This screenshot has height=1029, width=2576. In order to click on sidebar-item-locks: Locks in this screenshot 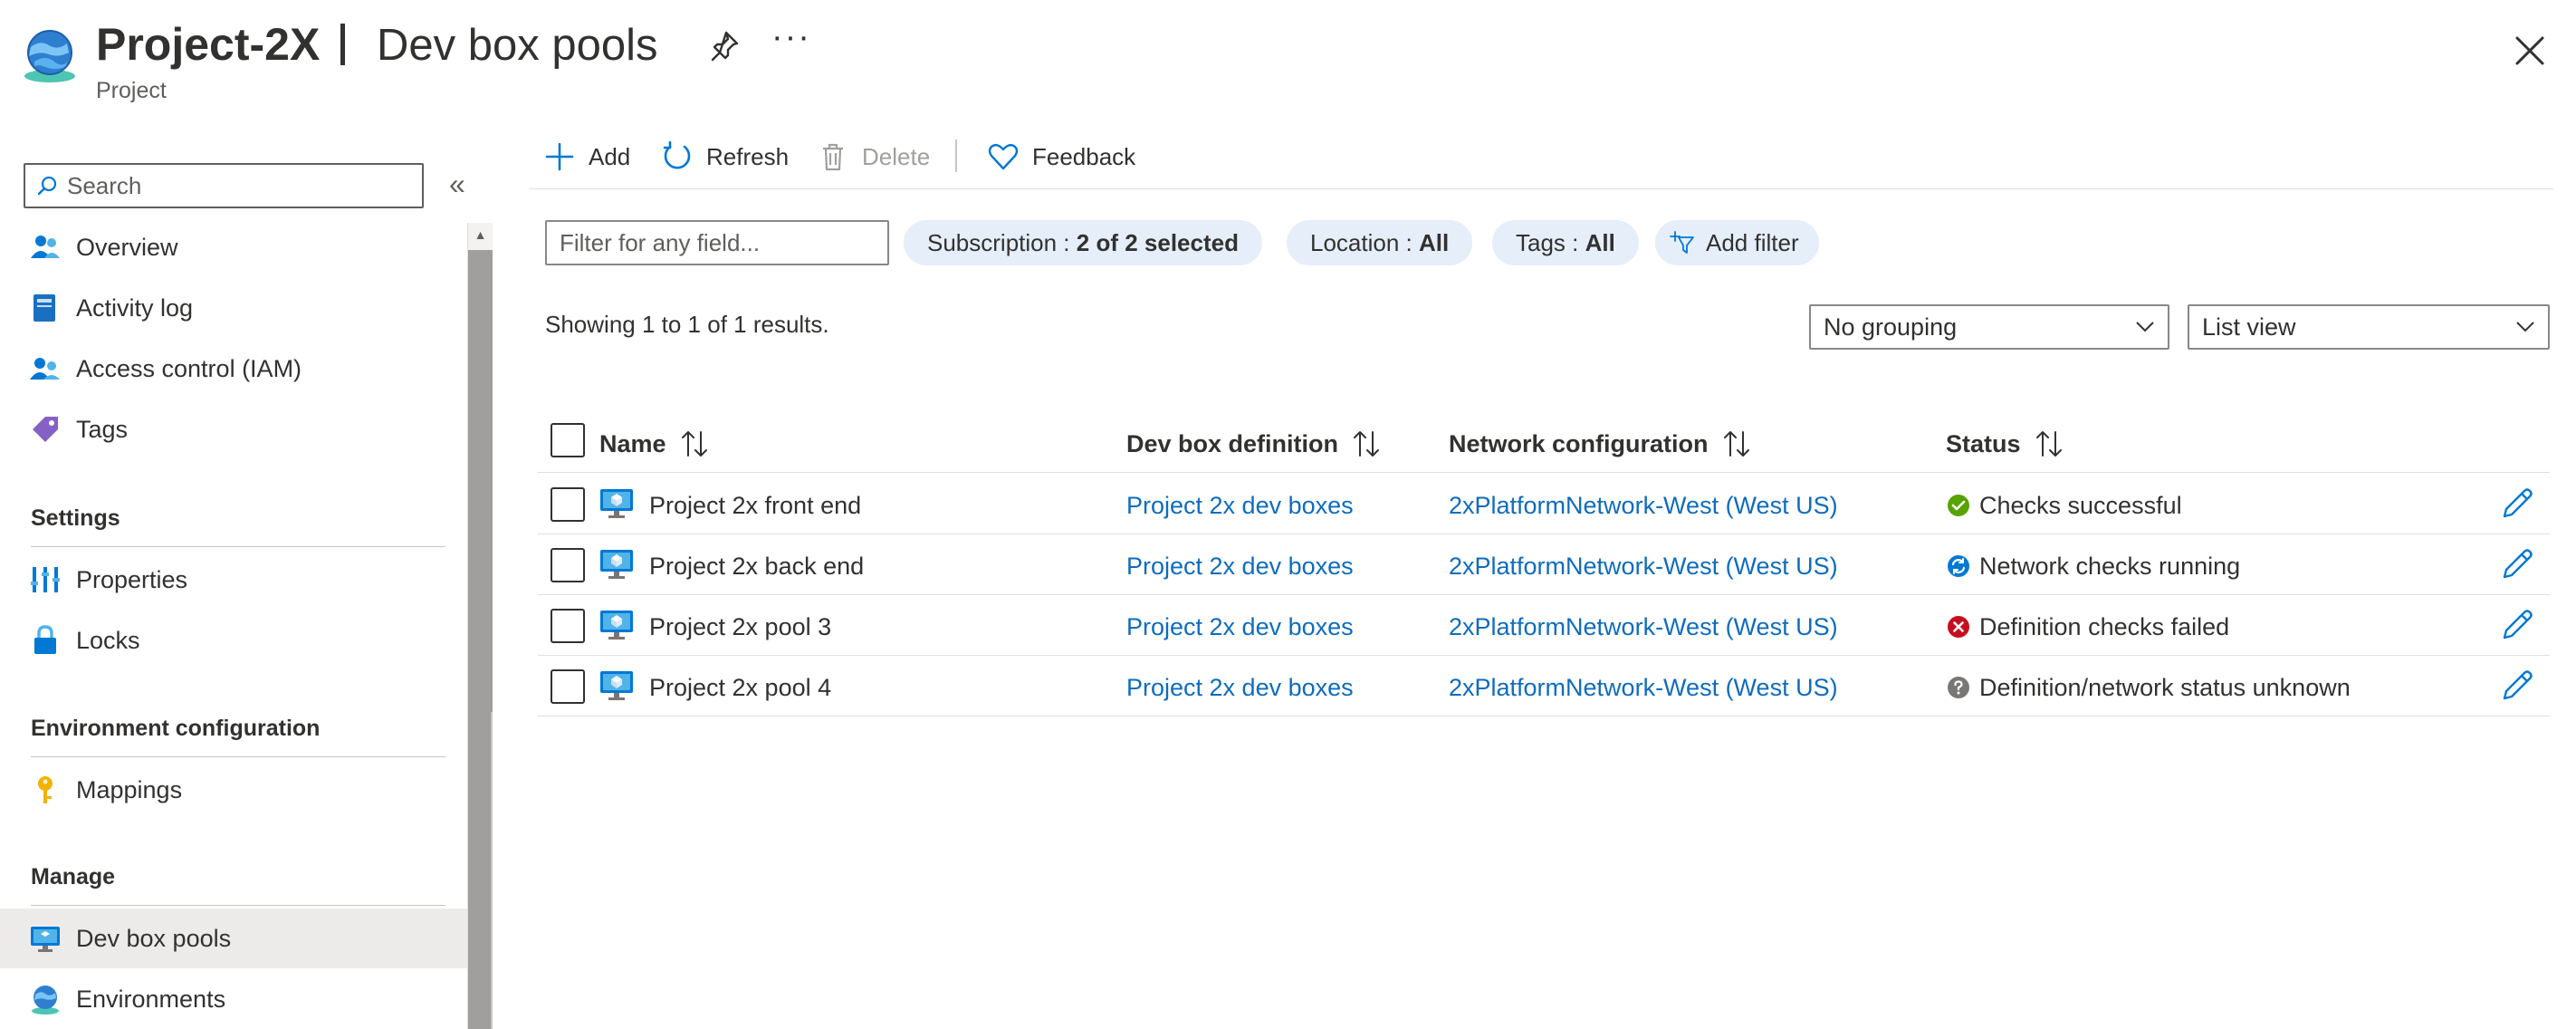, I will do `click(233, 640)`.